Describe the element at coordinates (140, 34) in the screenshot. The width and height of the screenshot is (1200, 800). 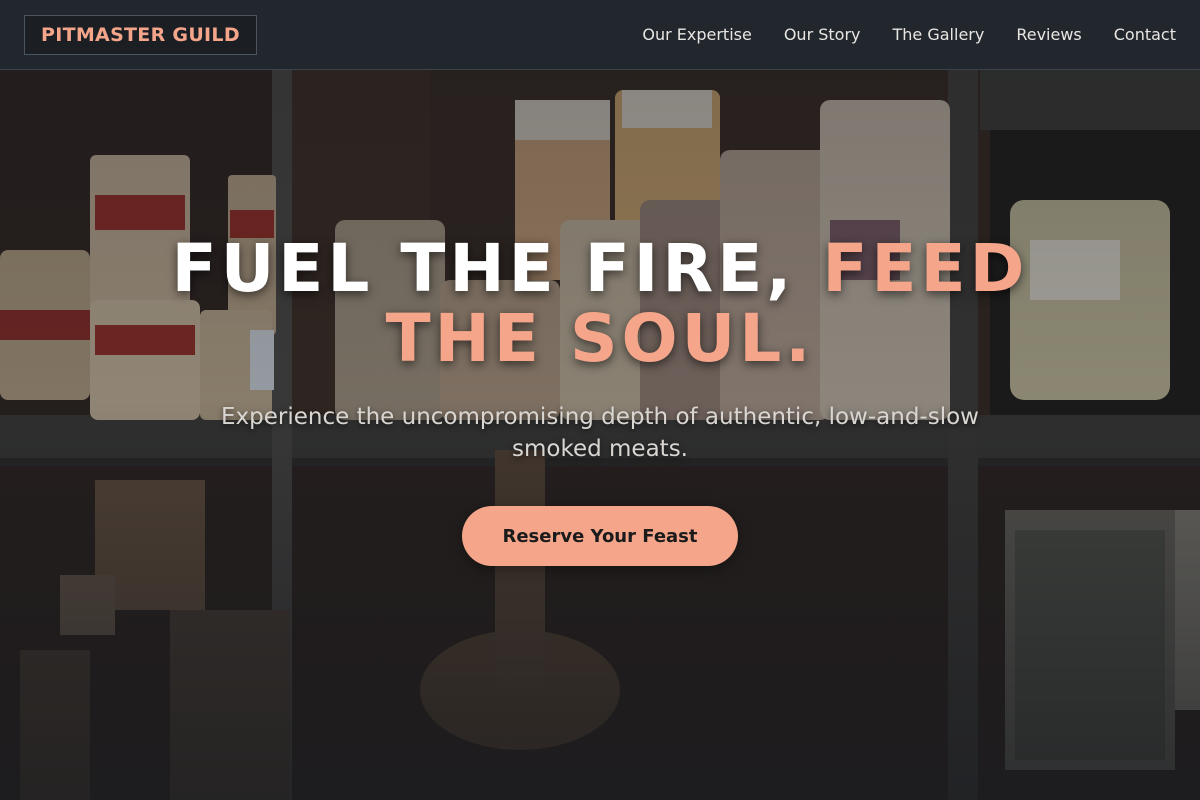
I see `brand-logo: PITMASTER GUILD` at that location.